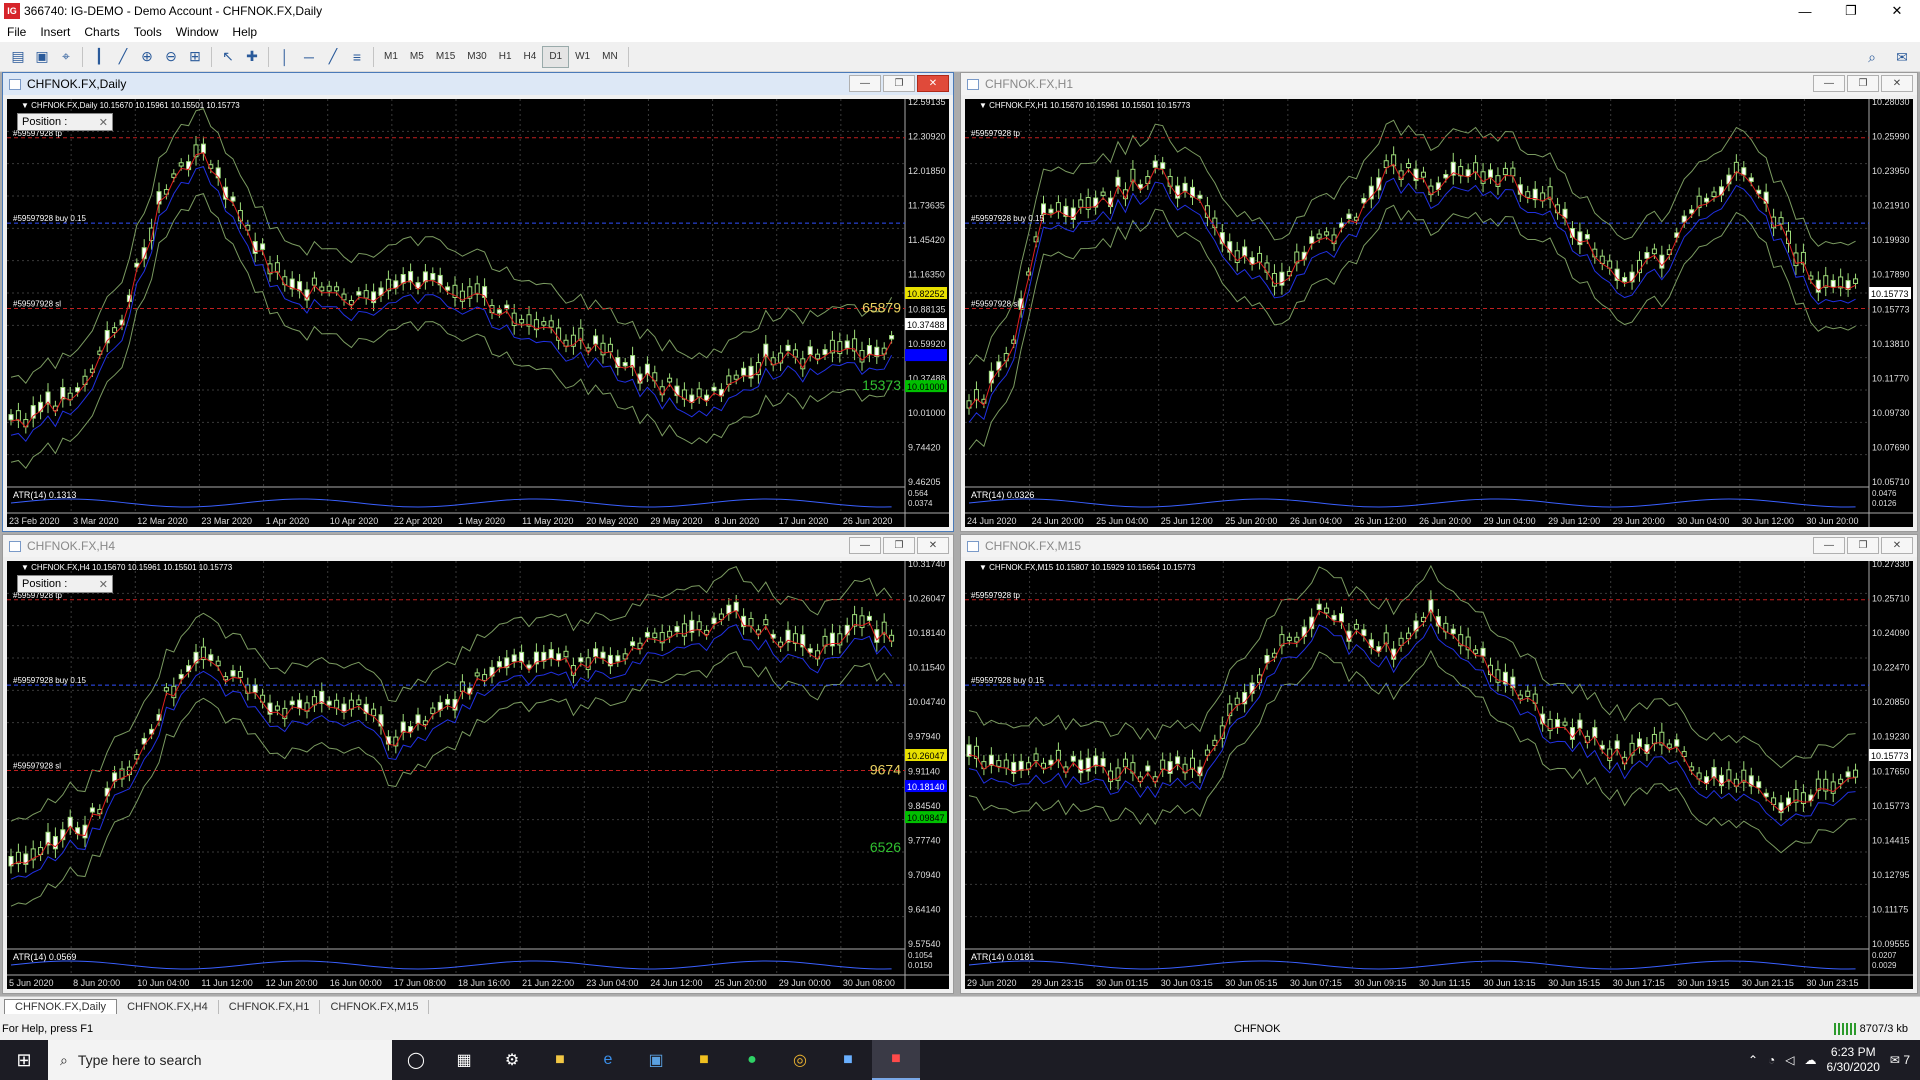 This screenshot has width=1920, height=1080. I want to click on timeframe-m1: M1, so click(391, 57).